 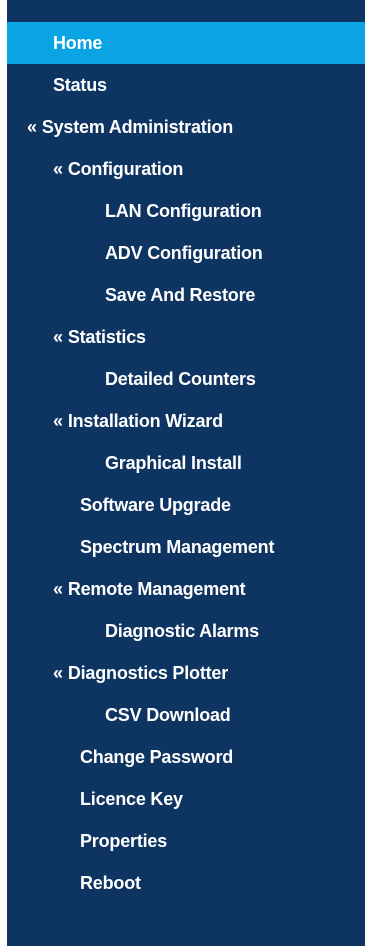 What do you see at coordinates (186, 337) in the screenshot?
I see `nav-item-statistics: «Statistics` at bounding box center [186, 337].